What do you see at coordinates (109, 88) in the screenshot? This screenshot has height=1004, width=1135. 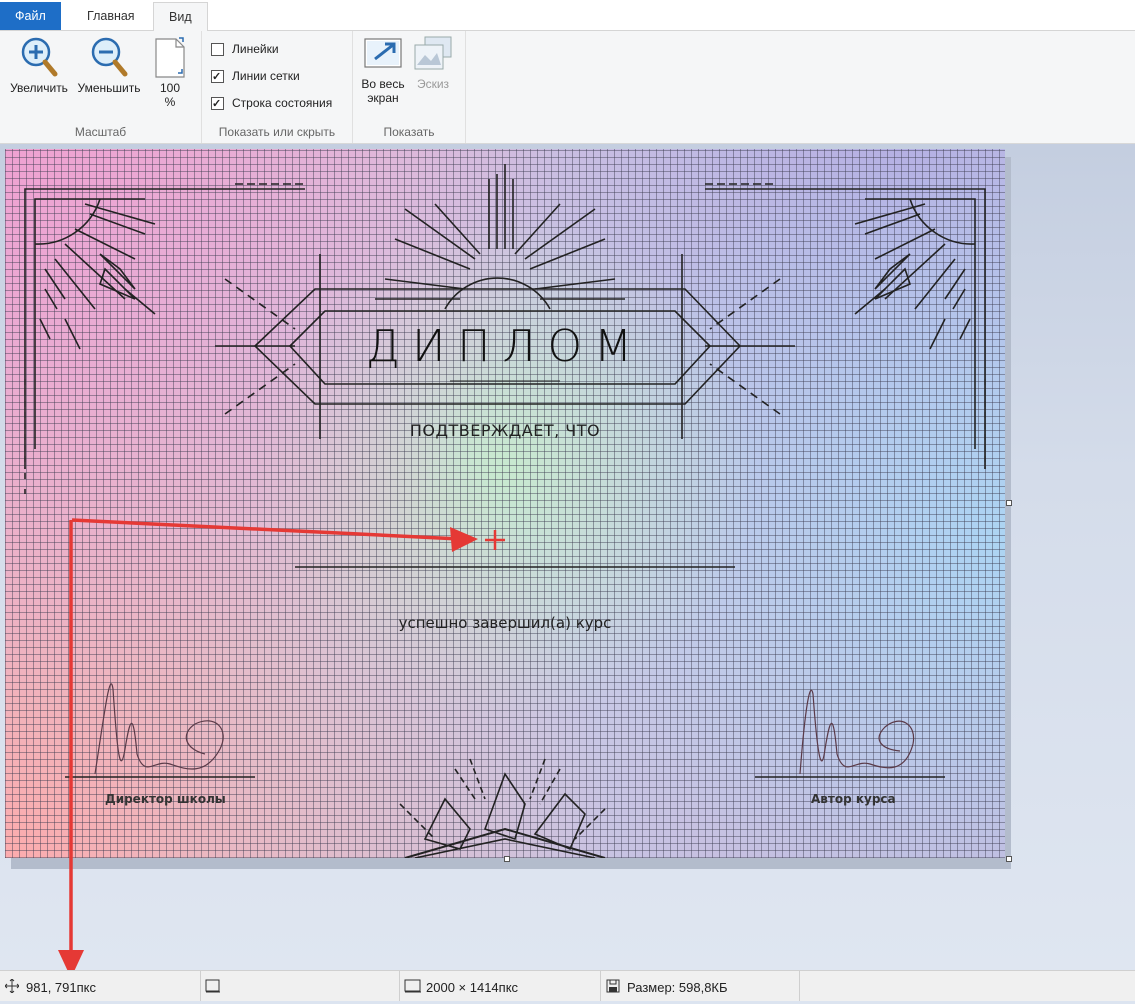 I see `zoom-out-label: Уменьшить` at bounding box center [109, 88].